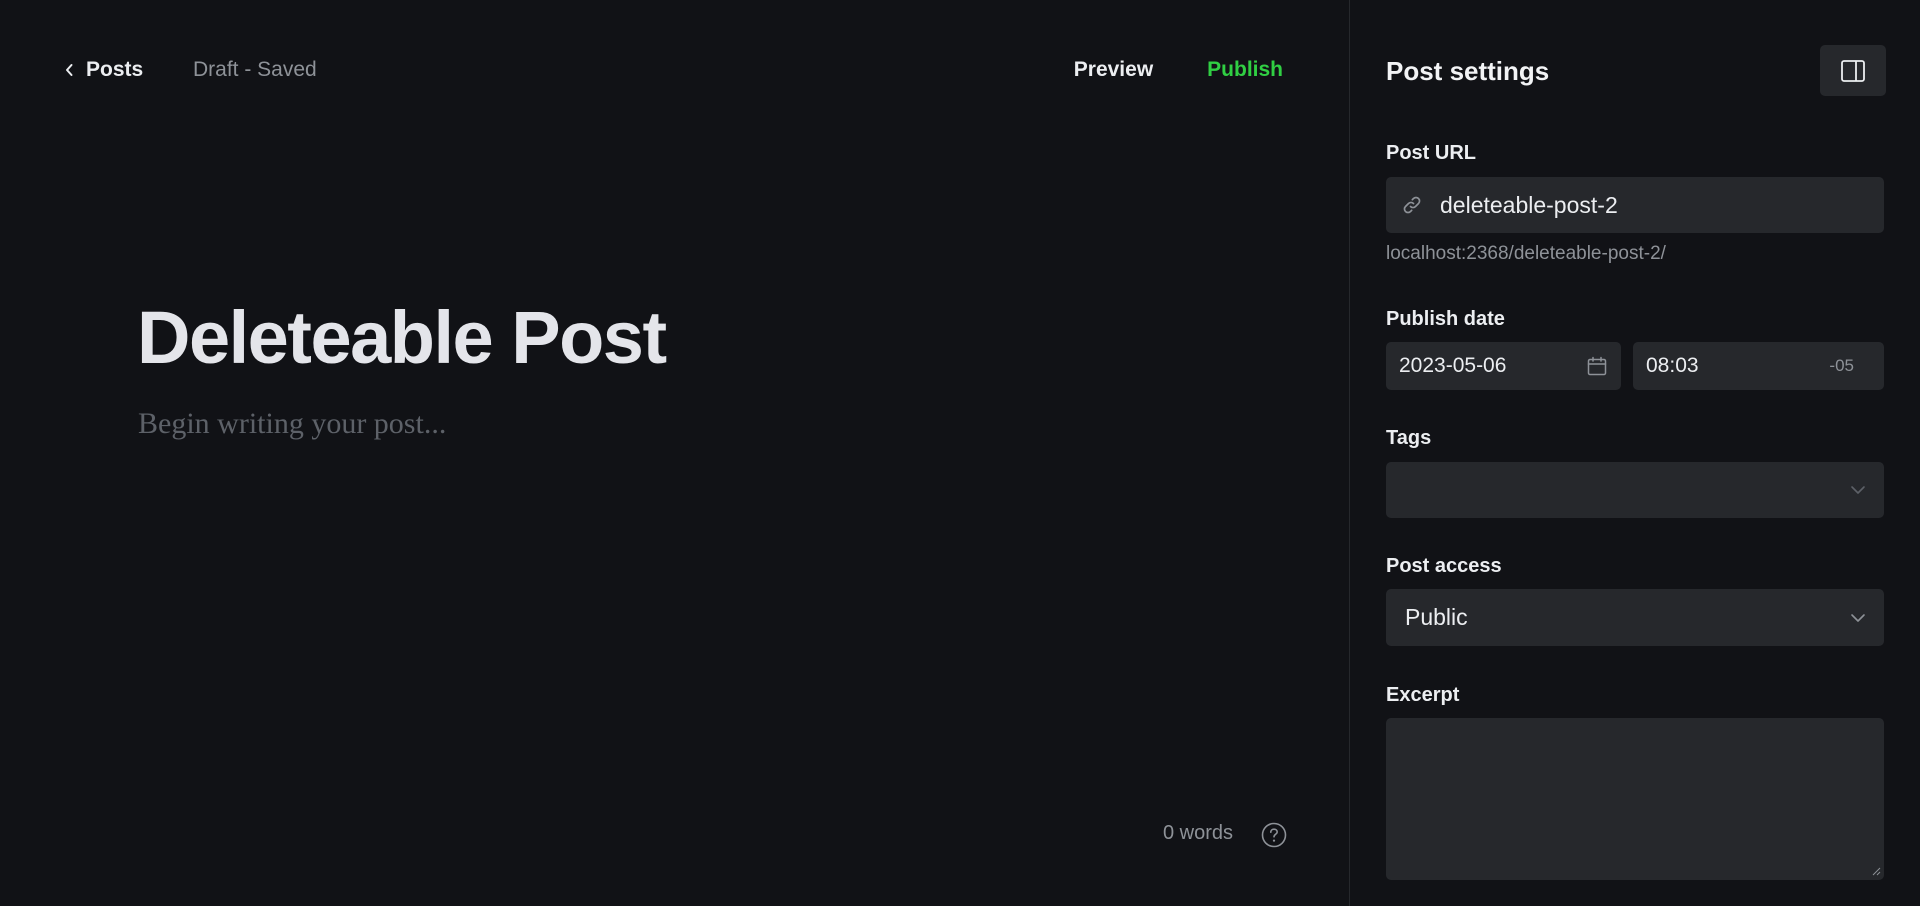  What do you see at coordinates (1198, 833) in the screenshot?
I see `word-count: 0 words` at bounding box center [1198, 833].